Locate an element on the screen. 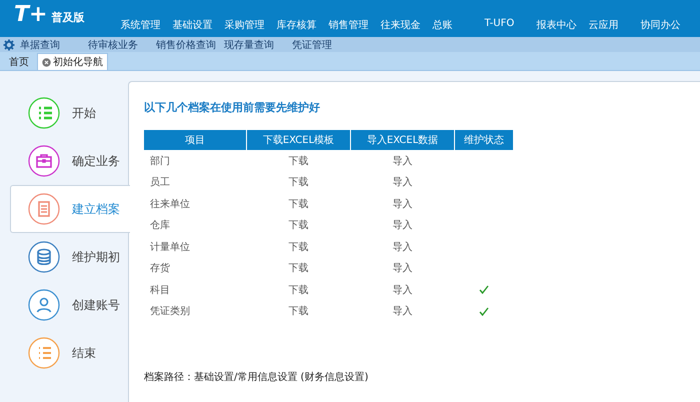 This screenshot has width=700, height=402. step-item: 维护期初 is located at coordinates (69, 257).